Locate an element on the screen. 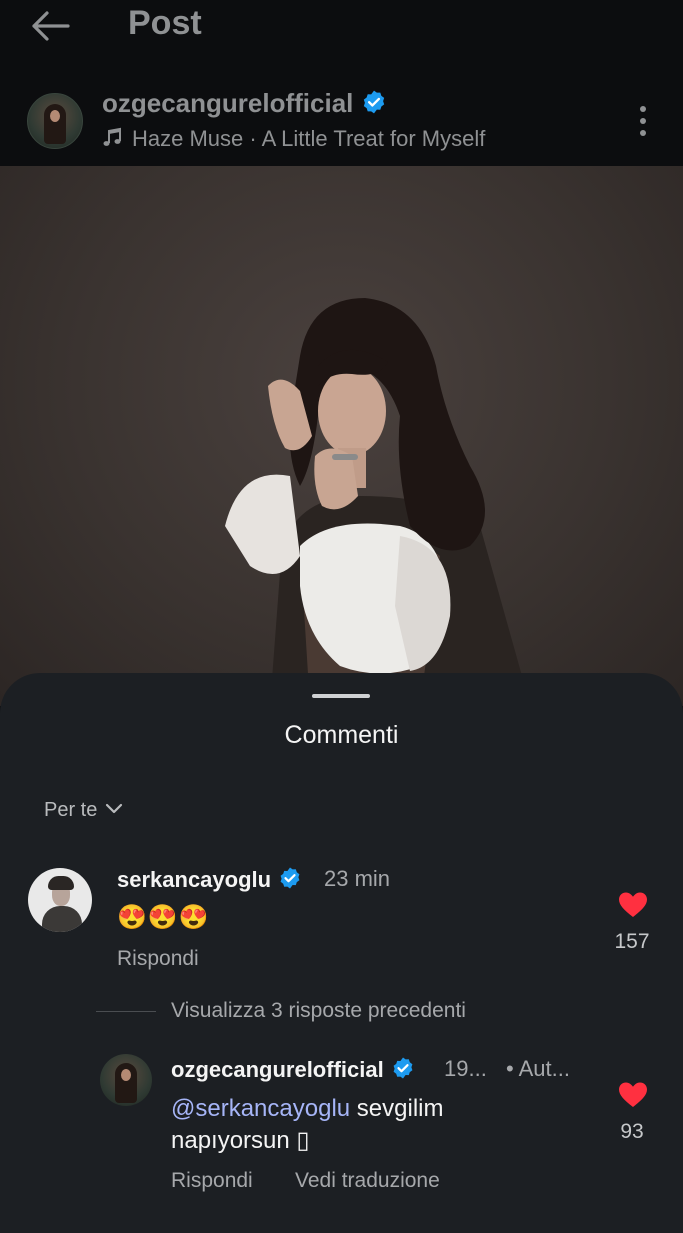 Image resolution: width=683 pixels, height=1233 pixels. sort-dropdown: Per te is located at coordinates (83, 810).